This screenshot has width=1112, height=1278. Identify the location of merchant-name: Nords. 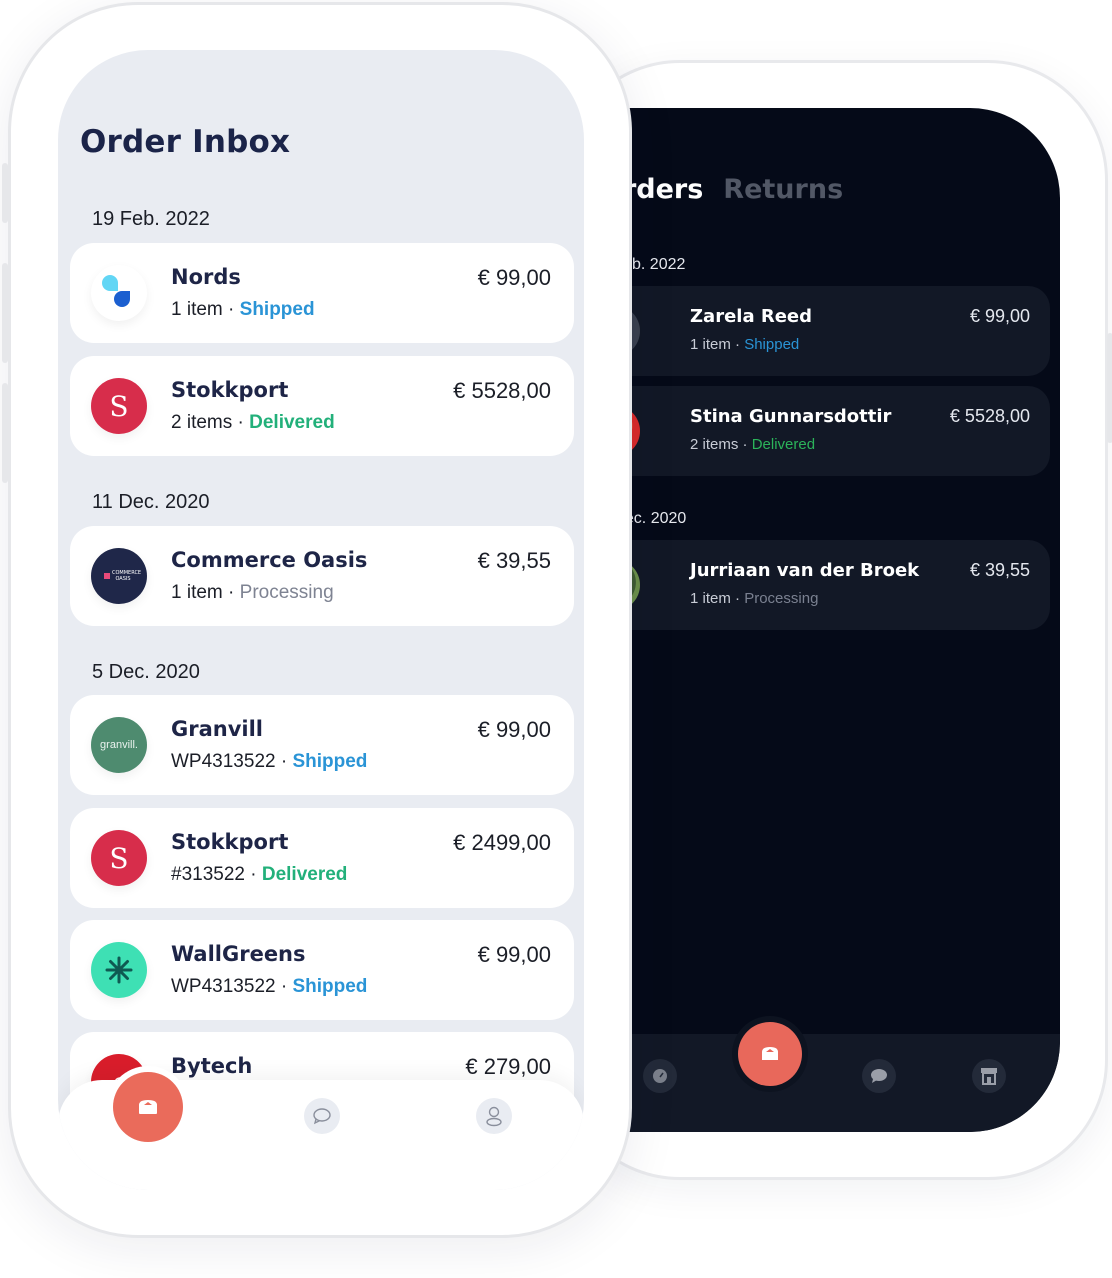
(206, 277).